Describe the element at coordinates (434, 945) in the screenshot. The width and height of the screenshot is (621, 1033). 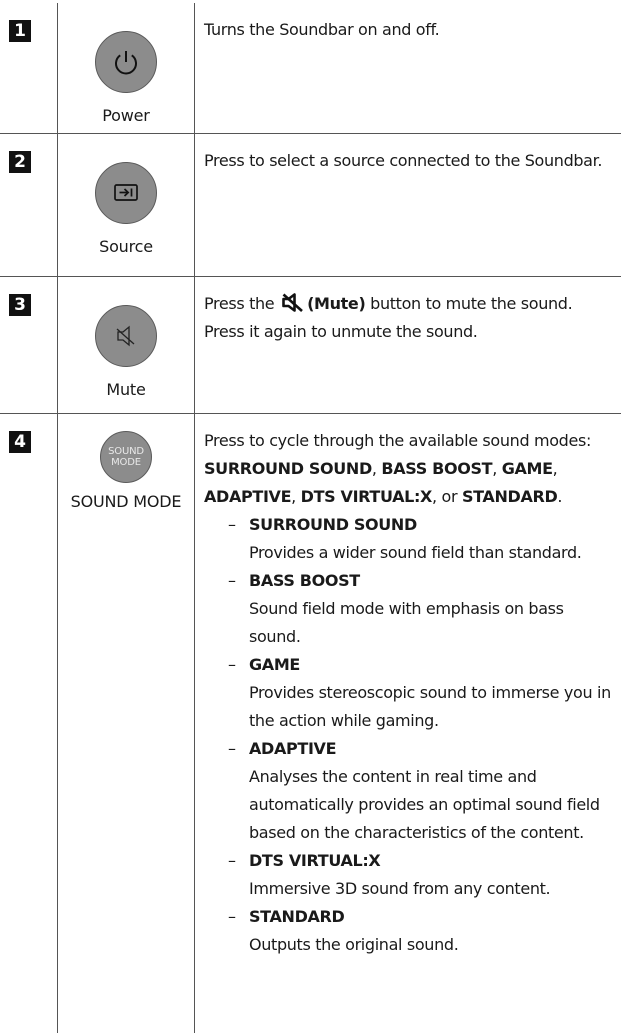
I see `mode-description: Outputs the original sound.` at that location.